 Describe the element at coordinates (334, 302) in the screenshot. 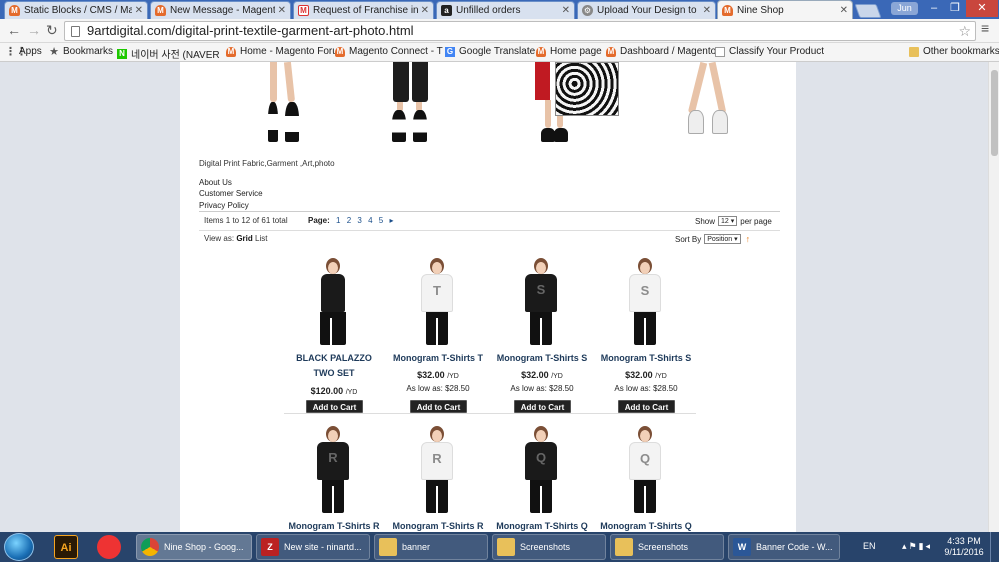

I see `product-image` at that location.